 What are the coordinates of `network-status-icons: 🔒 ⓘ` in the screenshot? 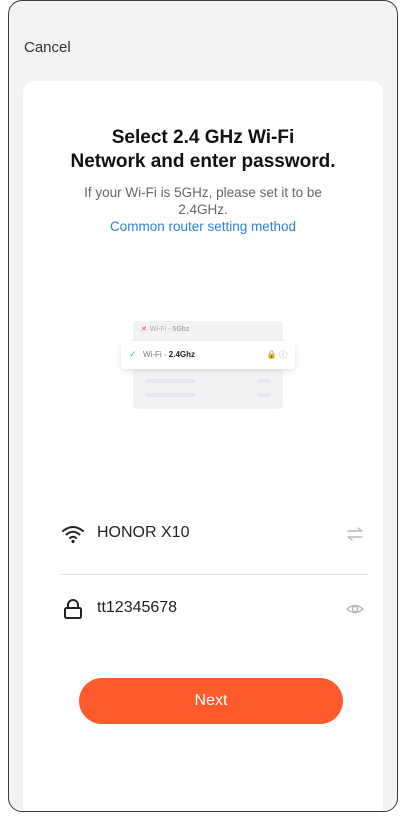 It's located at (276, 354).